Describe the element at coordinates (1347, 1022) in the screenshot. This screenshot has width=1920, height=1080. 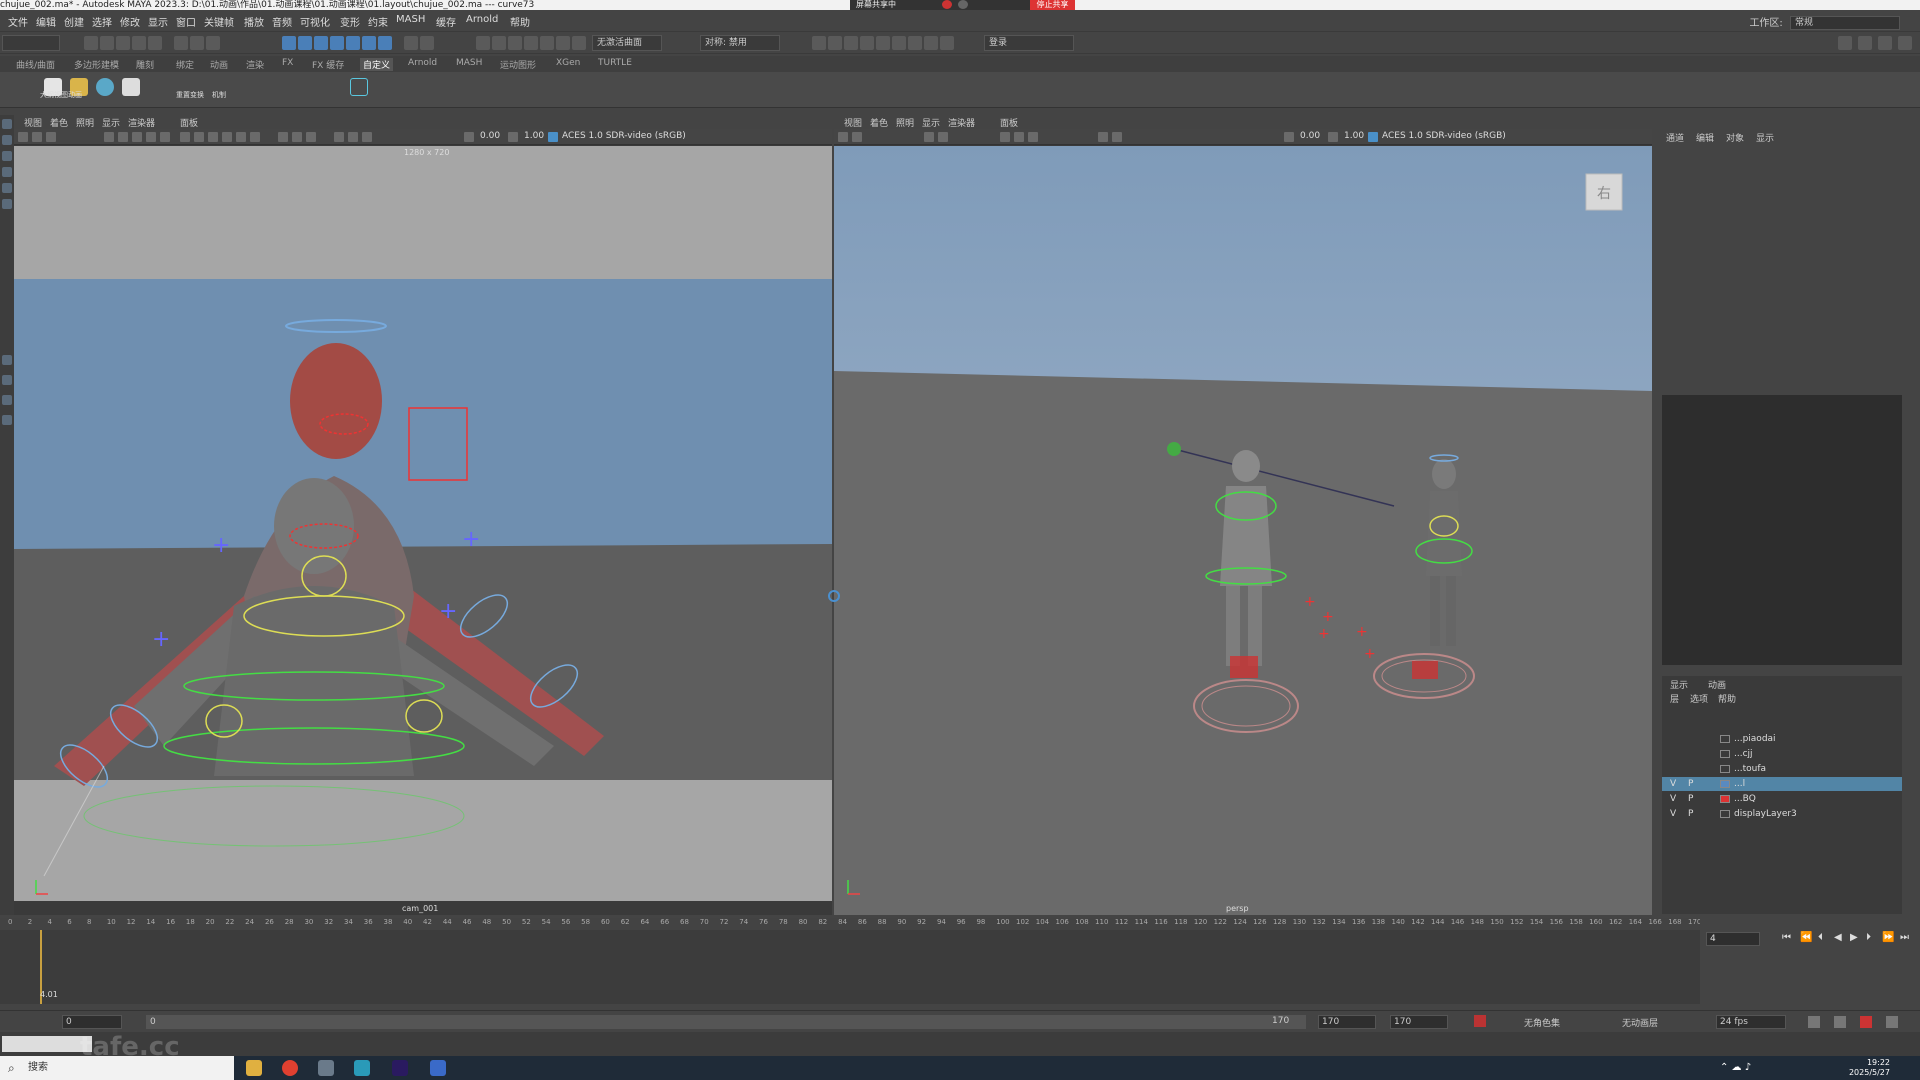
I see `playback-end-field: 170` at that location.